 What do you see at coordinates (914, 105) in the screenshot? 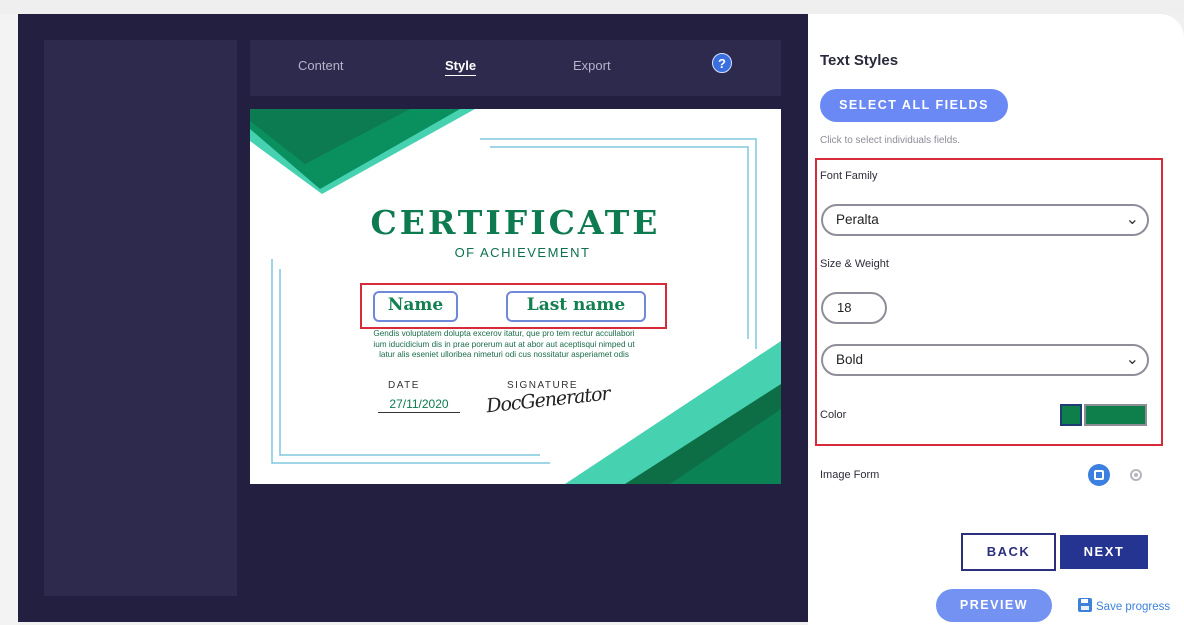
I see `select-all-fields-button: SELECT ALL FIELDS` at bounding box center [914, 105].